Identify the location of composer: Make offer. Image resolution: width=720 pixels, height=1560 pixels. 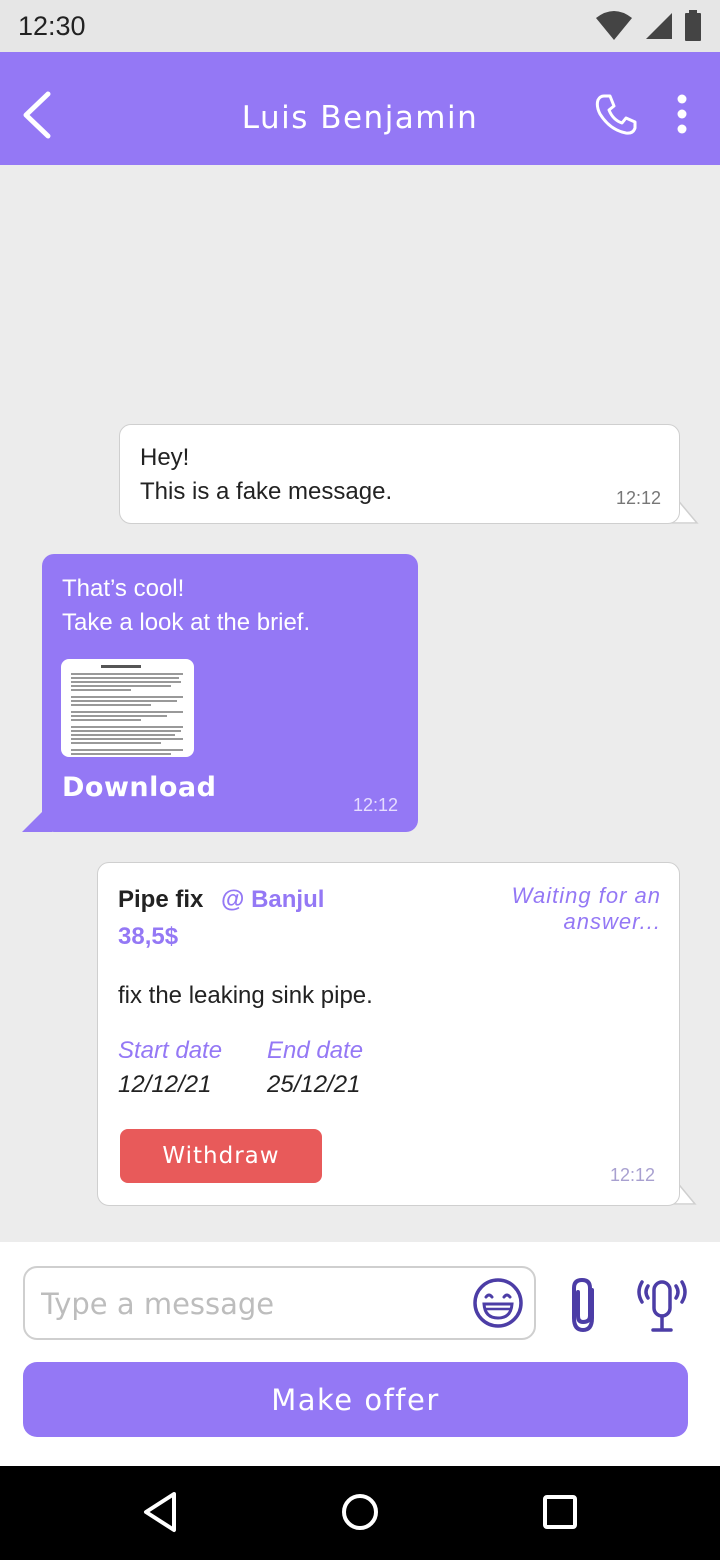
(360, 1354).